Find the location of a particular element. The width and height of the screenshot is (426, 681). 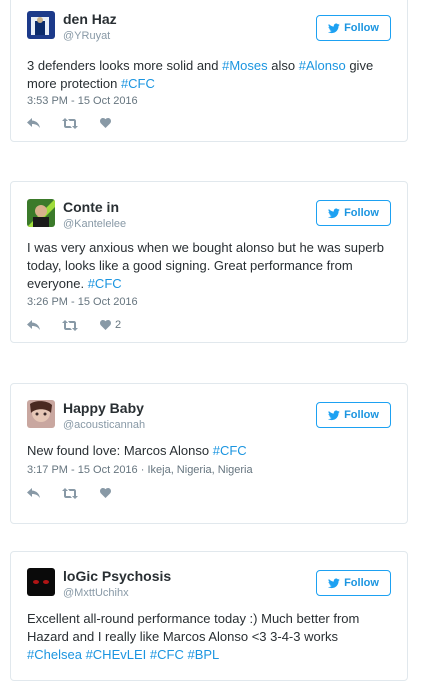

tweet-text: New found love: Marcos Alonso #CFC is located at coordinates (210, 451).